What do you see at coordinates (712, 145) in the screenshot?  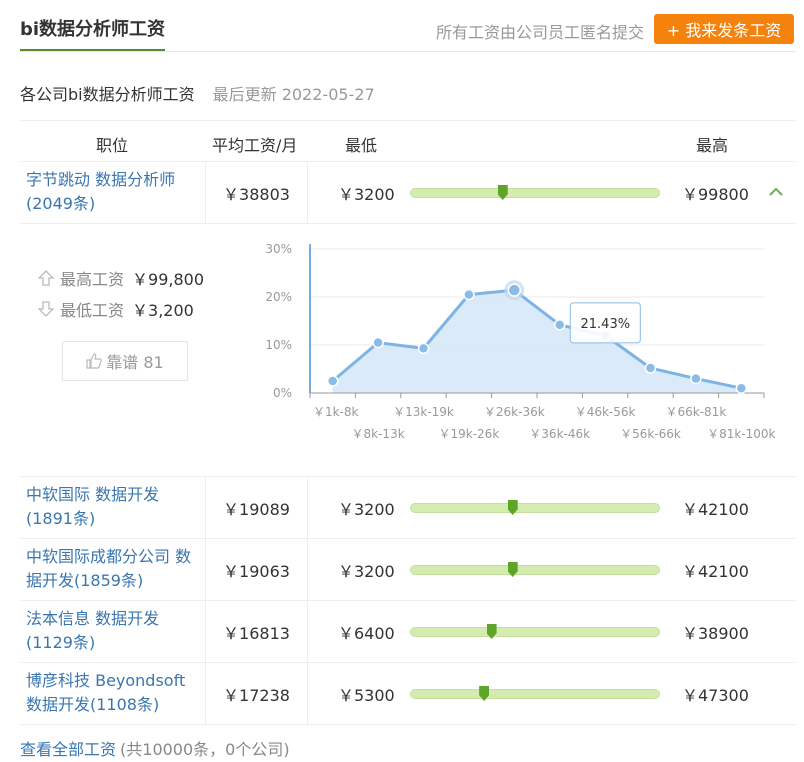 I see `header-max: 最高` at bounding box center [712, 145].